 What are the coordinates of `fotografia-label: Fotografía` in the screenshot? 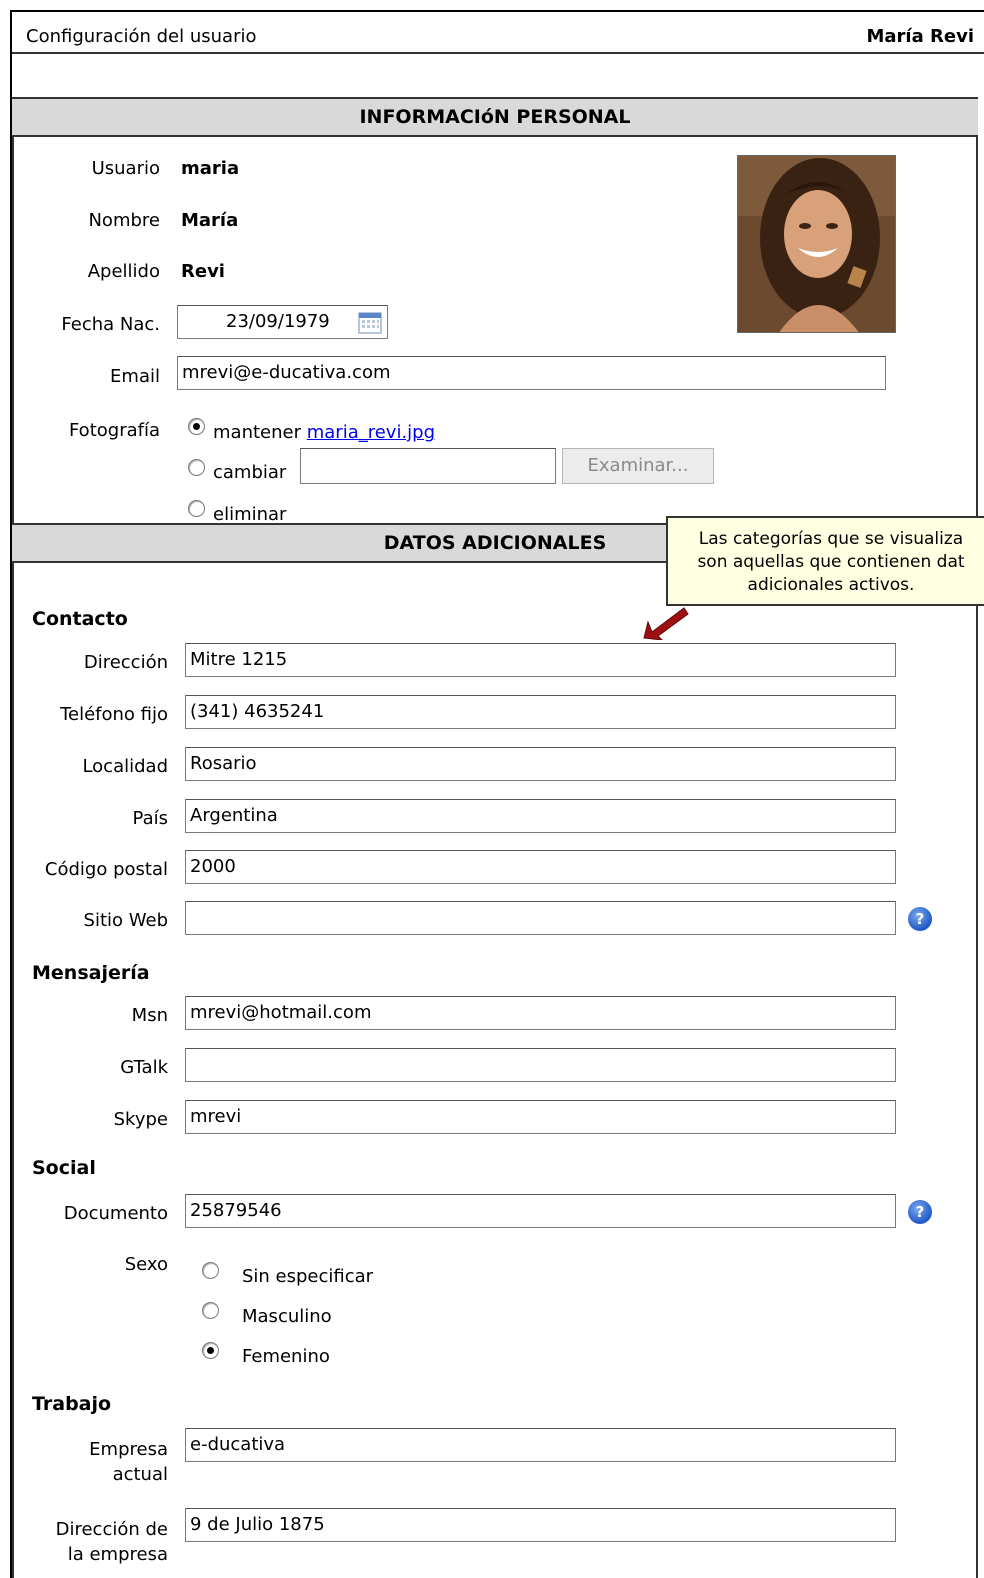 It's located at (114, 430).